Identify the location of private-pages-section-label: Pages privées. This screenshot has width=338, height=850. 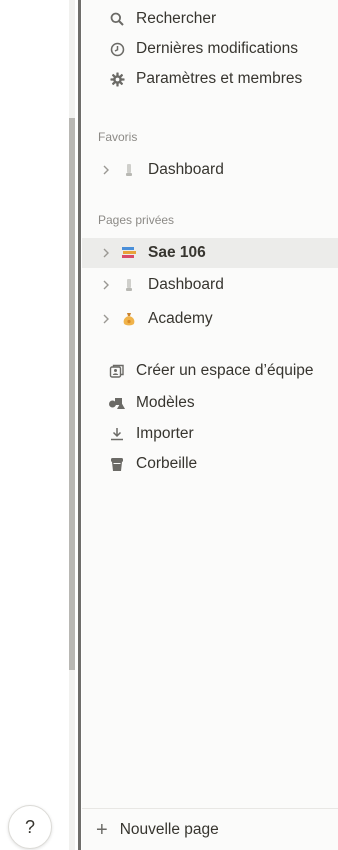
(136, 220).